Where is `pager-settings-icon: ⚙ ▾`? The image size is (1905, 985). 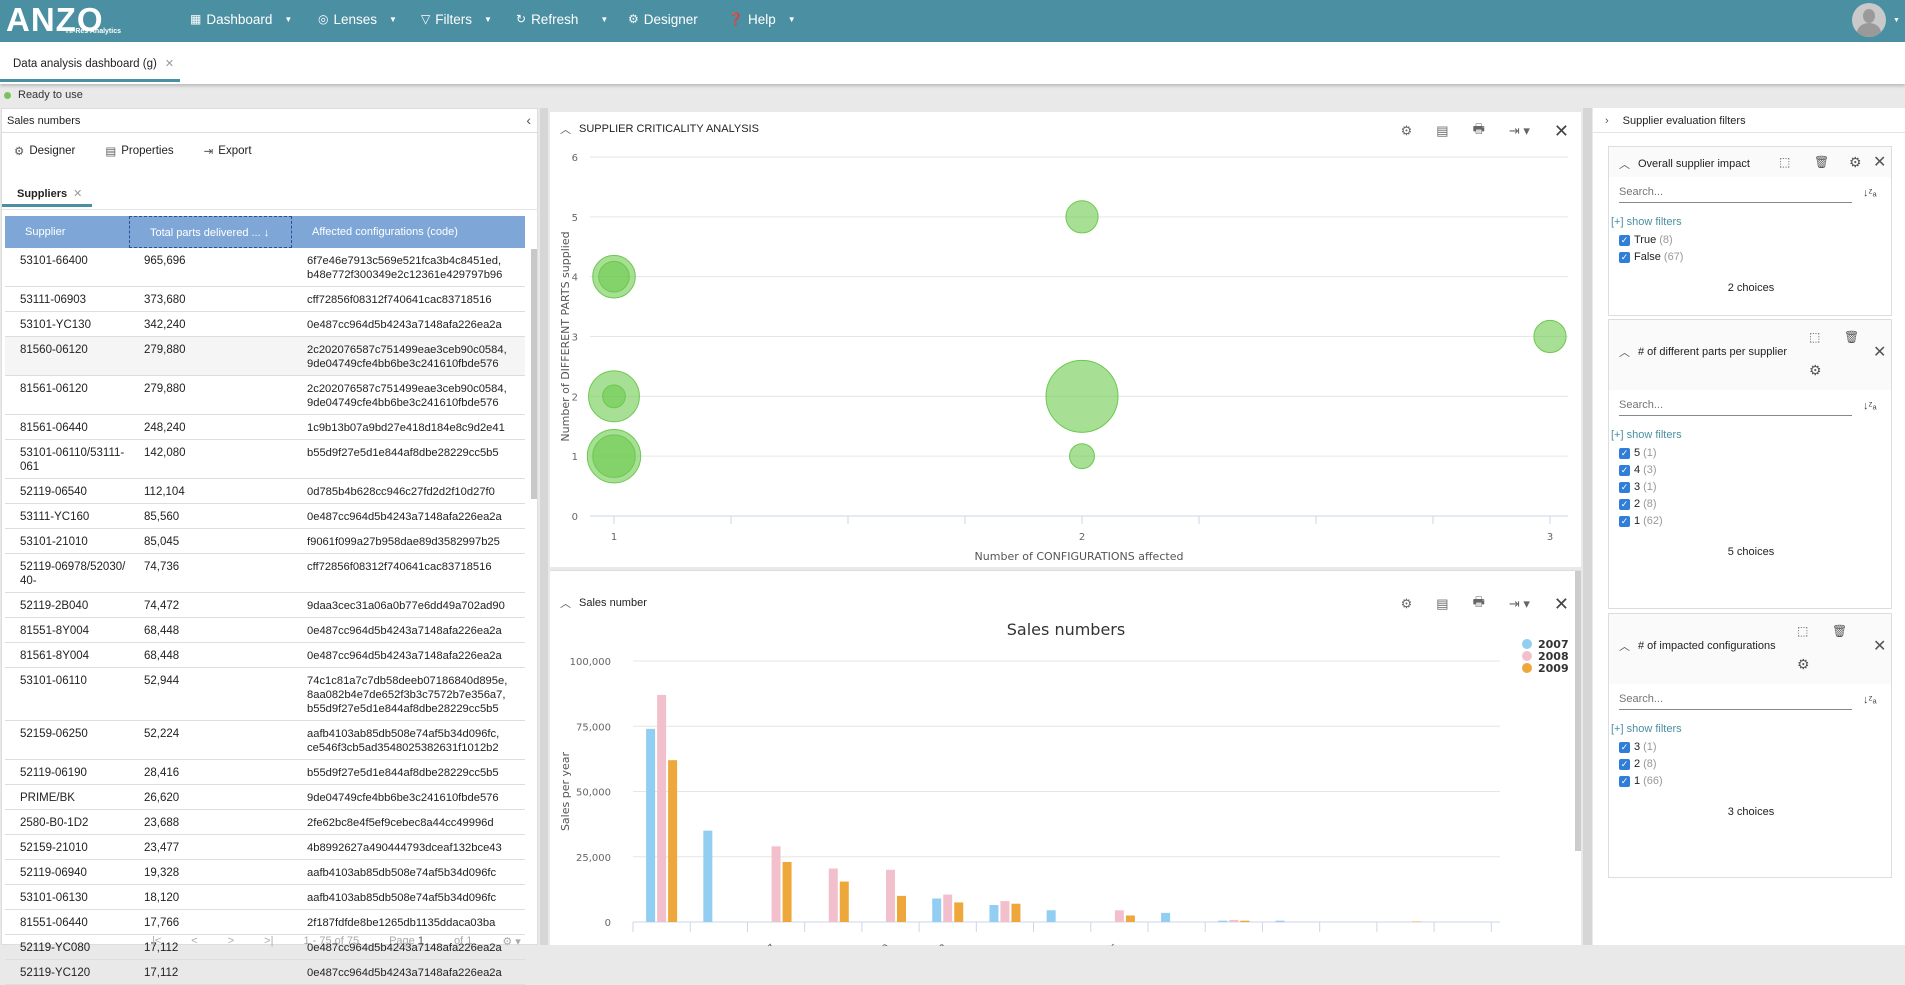 pager-settings-icon: ⚙ ▾ is located at coordinates (511, 941).